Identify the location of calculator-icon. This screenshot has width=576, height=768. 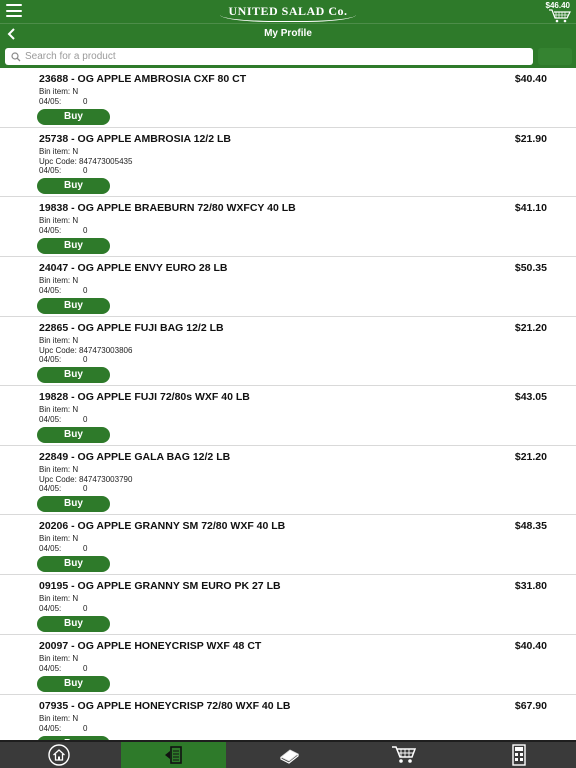
(518, 755).